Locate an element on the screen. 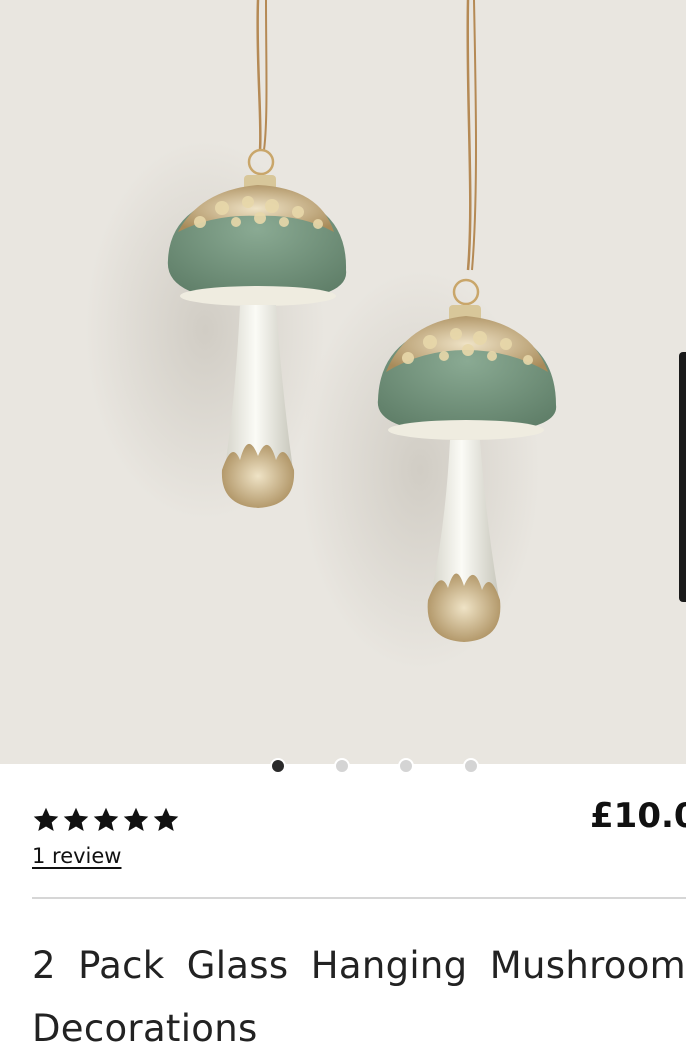  divider is located at coordinates (359, 898).